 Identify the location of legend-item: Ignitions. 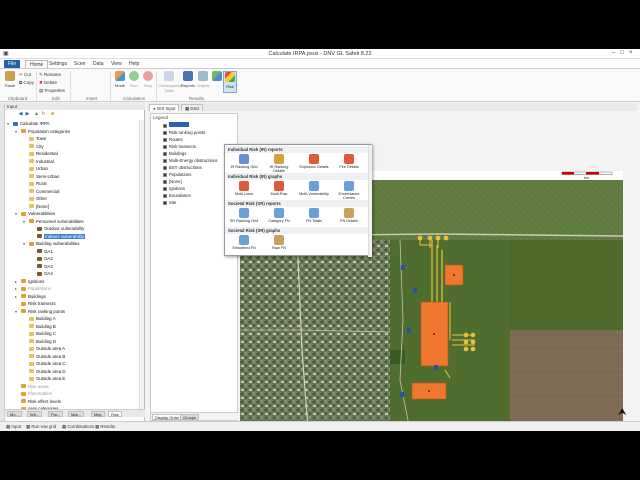
(174, 188).